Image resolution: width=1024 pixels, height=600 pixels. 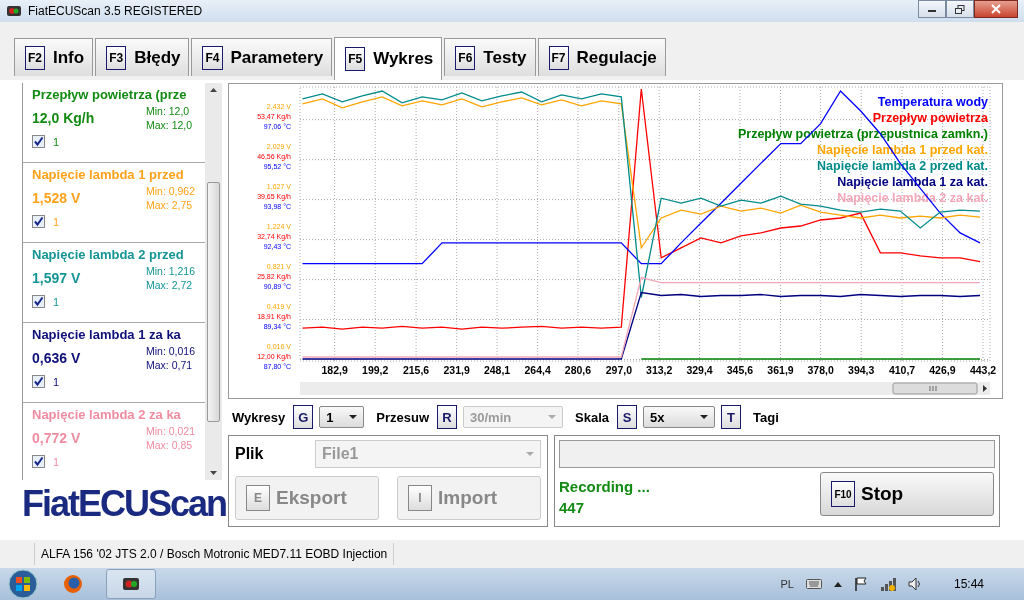 I want to click on flag-icon, so click(x=860, y=584).